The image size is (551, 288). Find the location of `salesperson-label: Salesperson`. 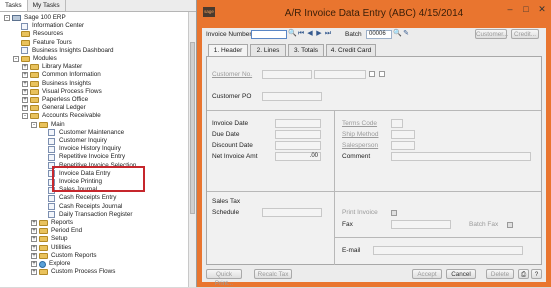

salesperson-label: Salesperson is located at coordinates (360, 145).